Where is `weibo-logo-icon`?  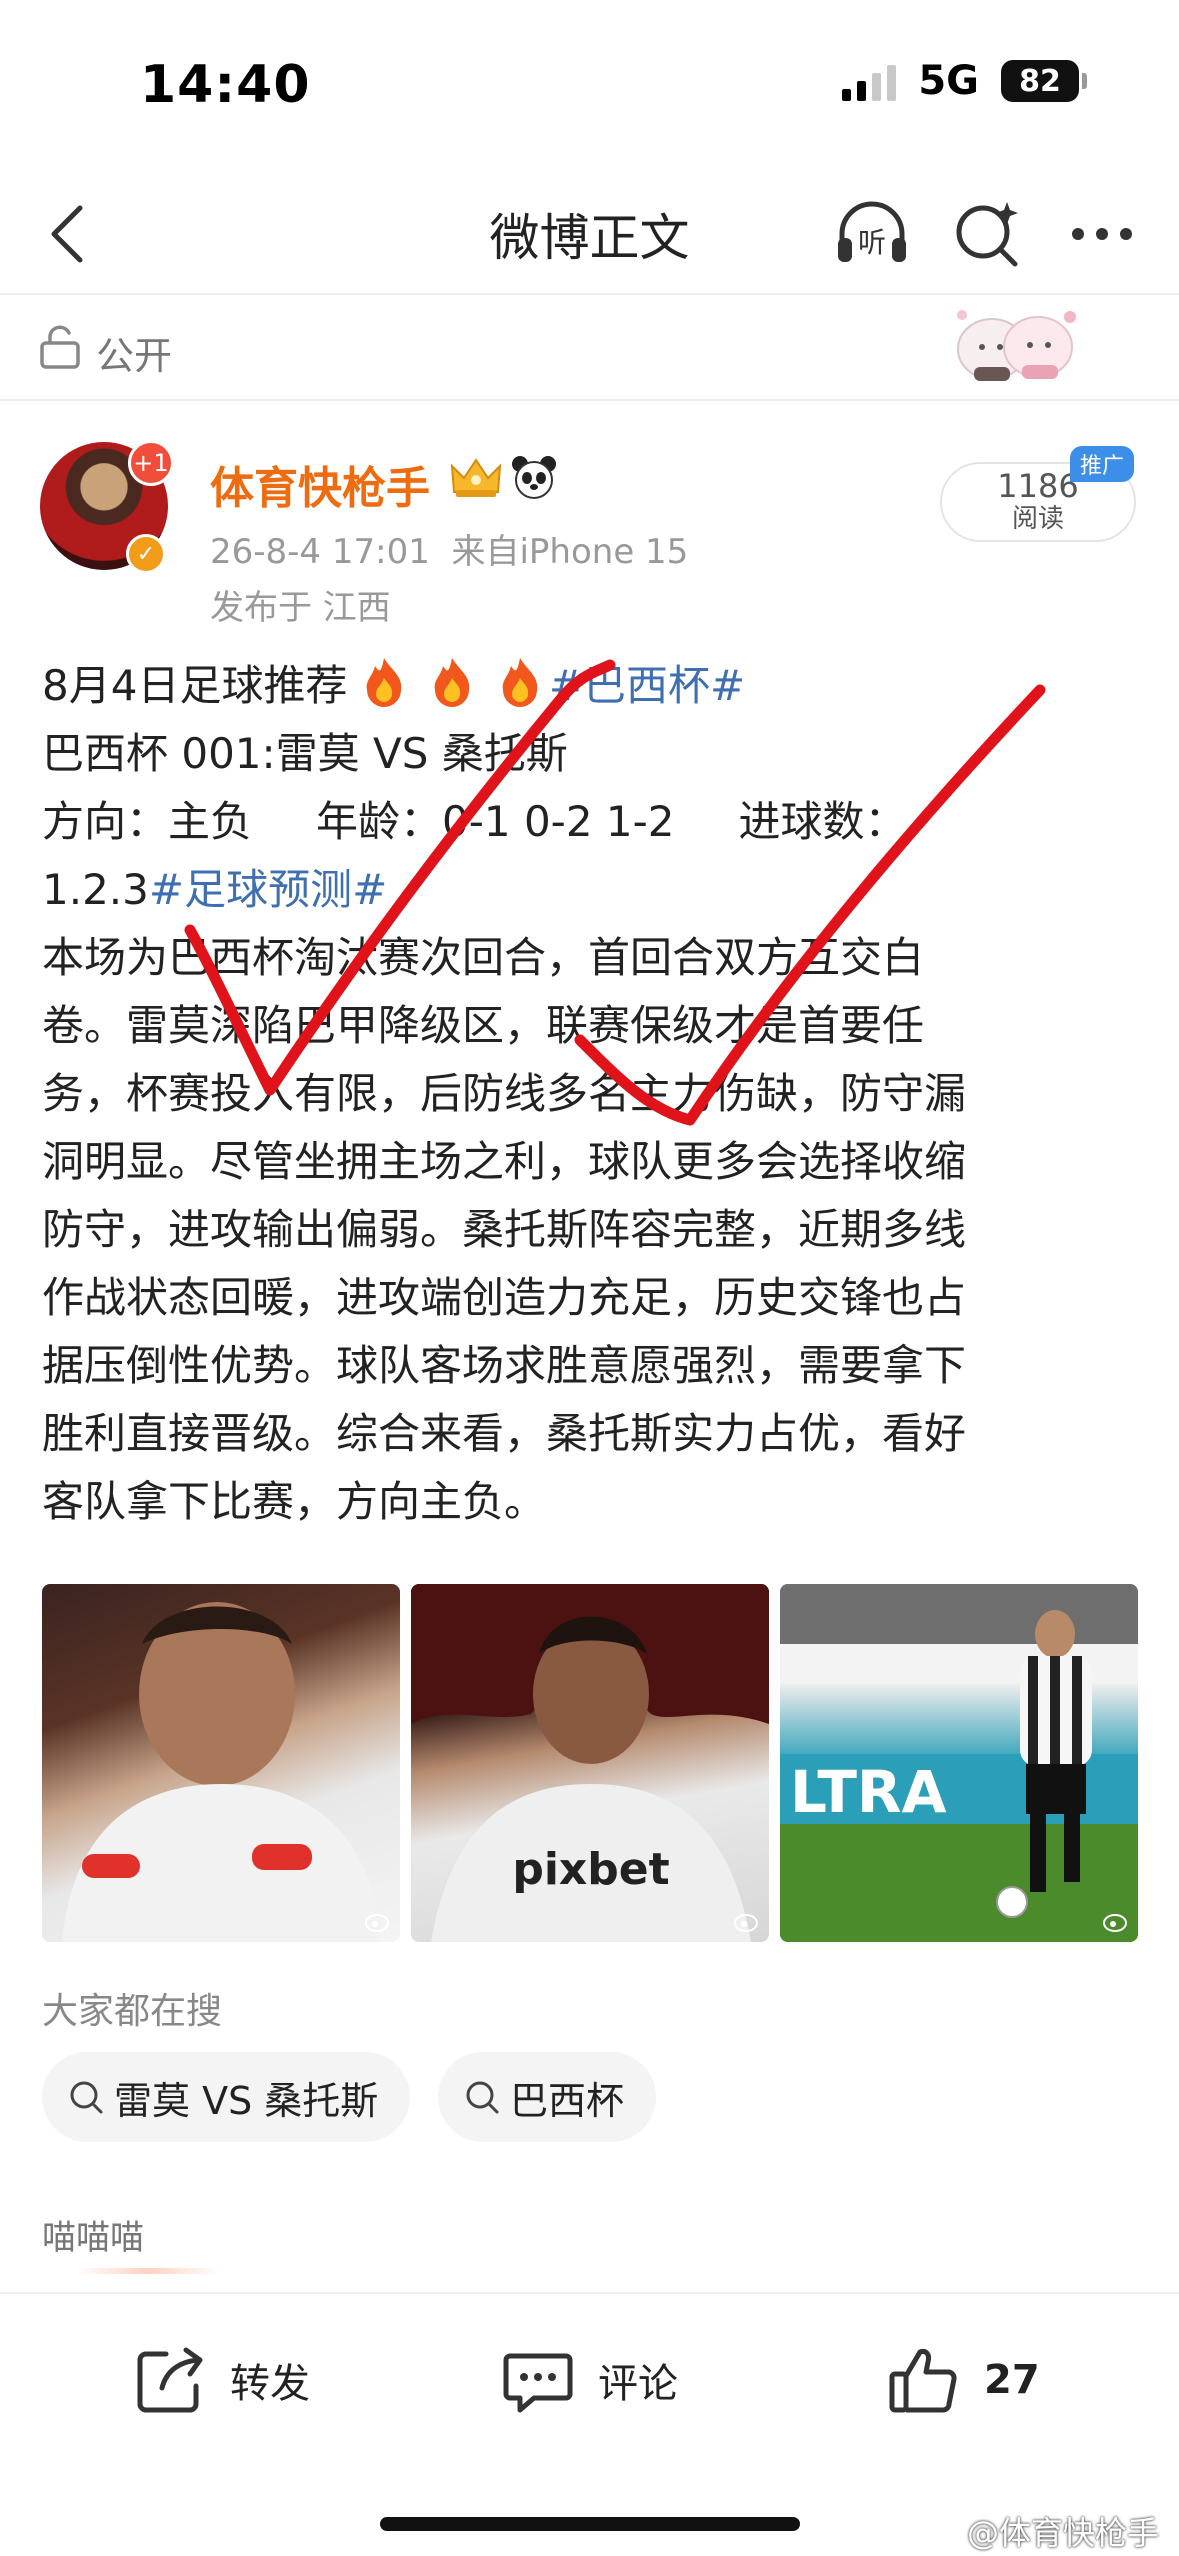 weibo-logo-icon is located at coordinates (942, 2532).